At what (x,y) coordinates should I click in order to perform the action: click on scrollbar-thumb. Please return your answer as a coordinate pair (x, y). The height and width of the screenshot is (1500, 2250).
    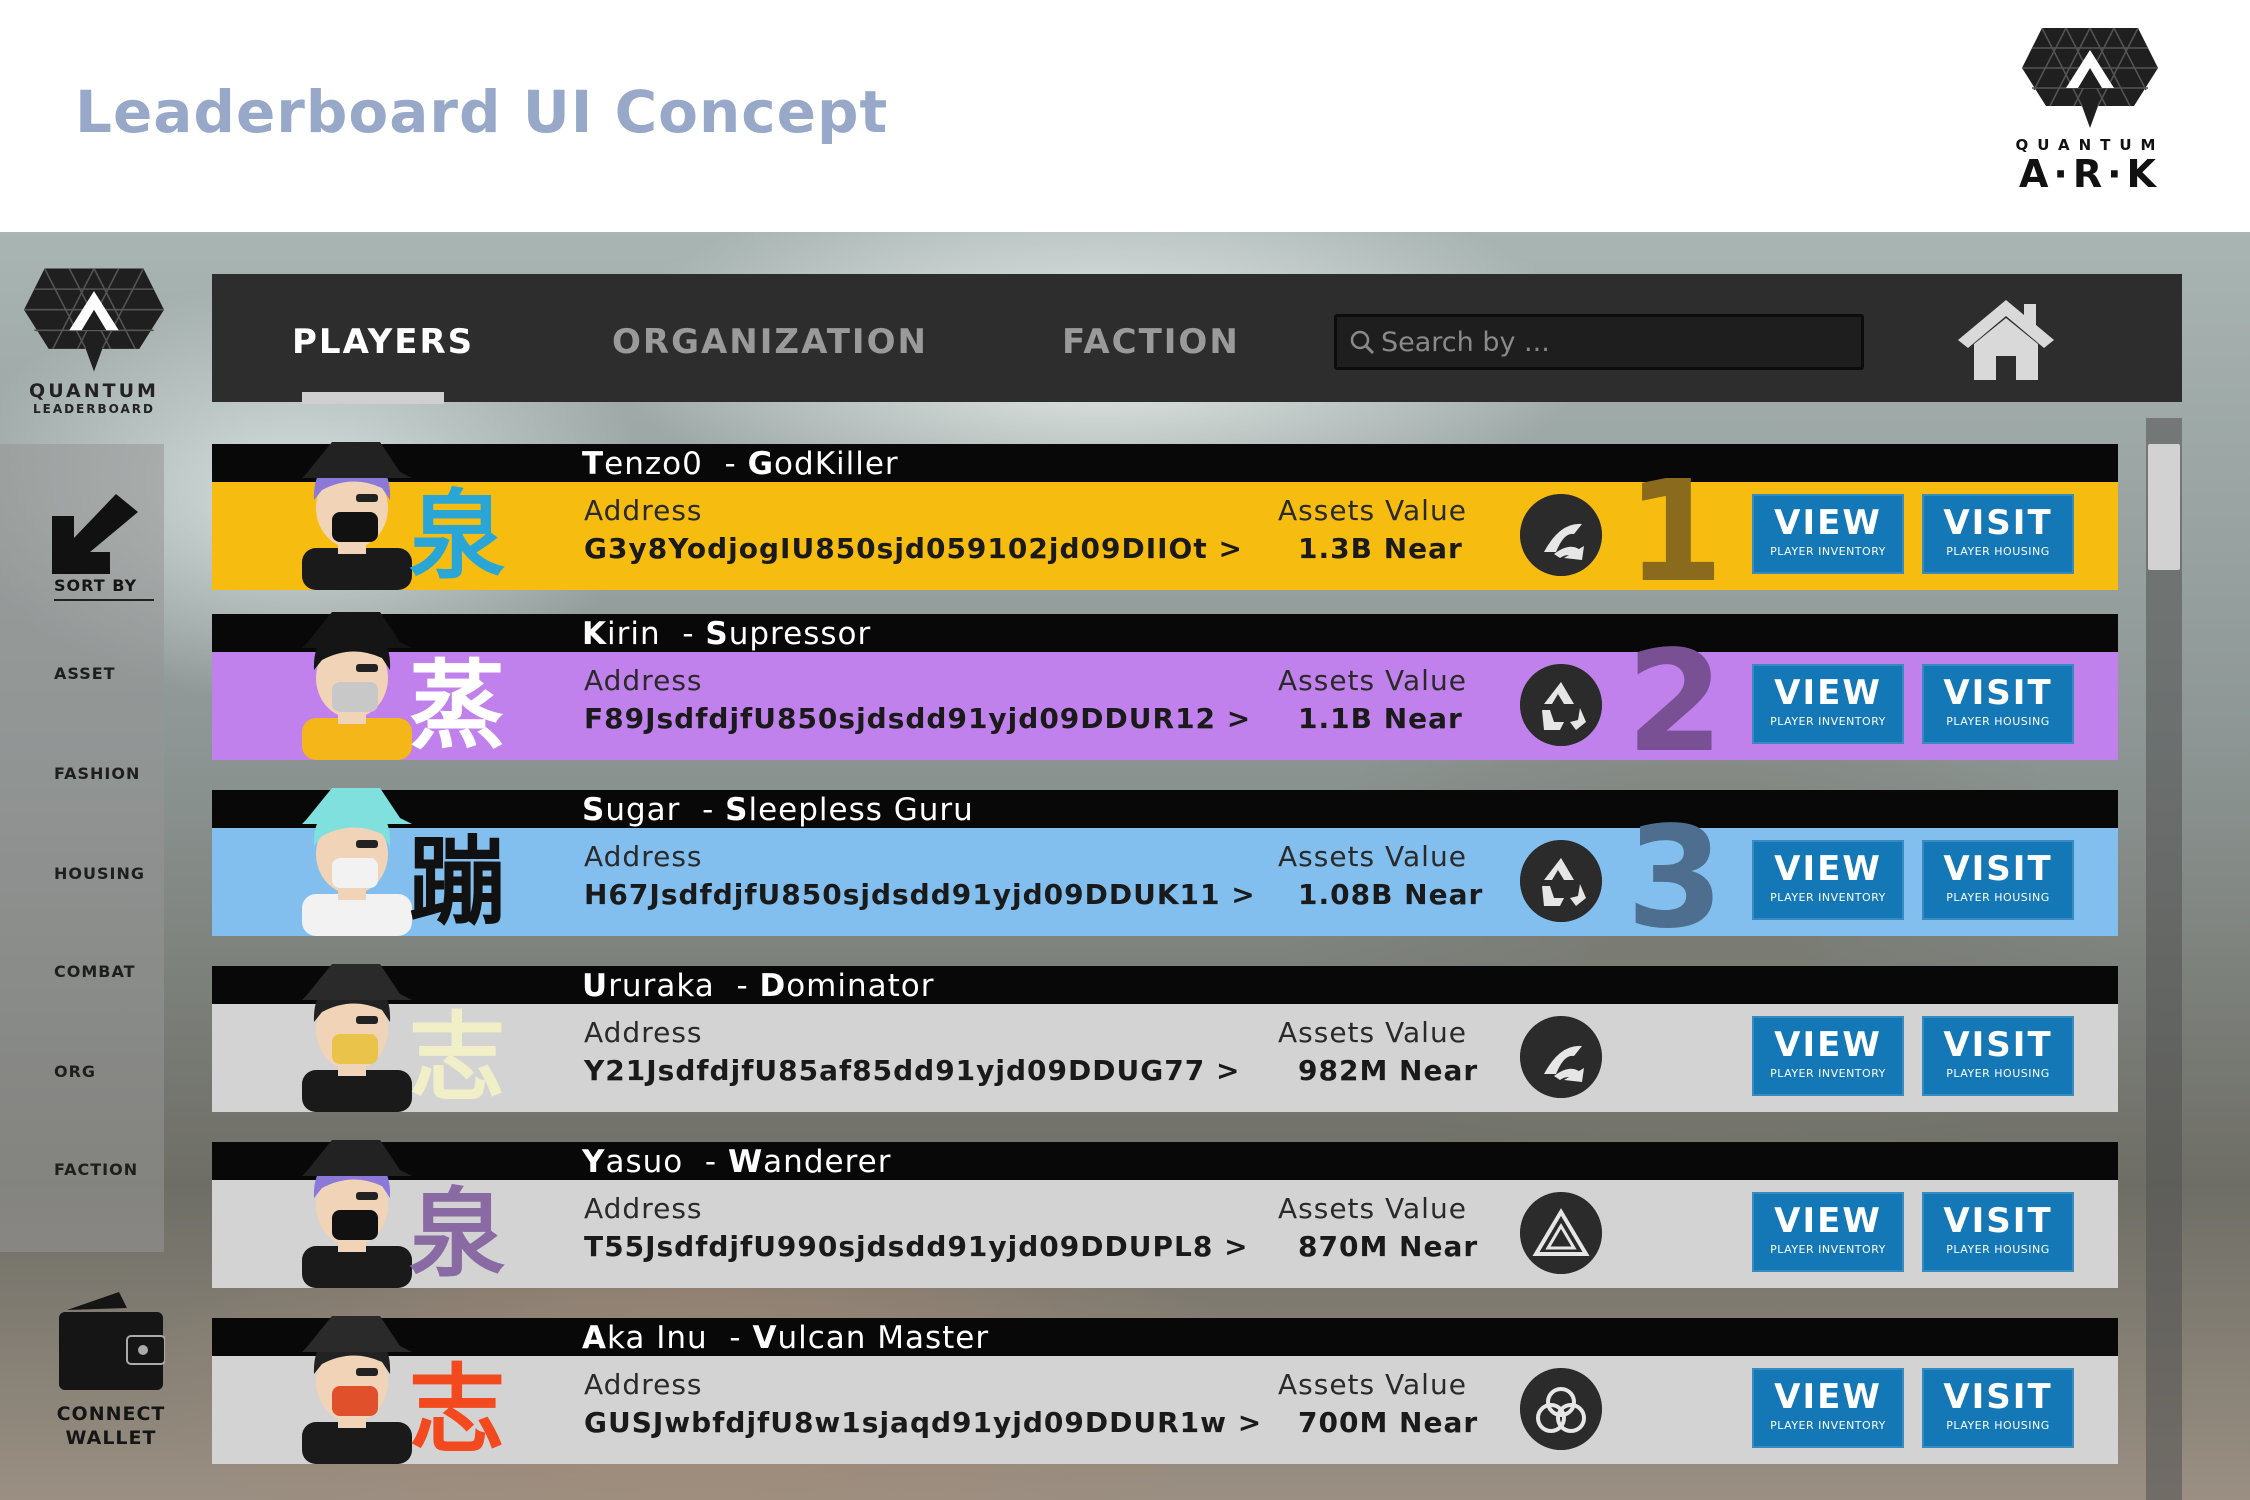
    Looking at the image, I should click on (2164, 507).